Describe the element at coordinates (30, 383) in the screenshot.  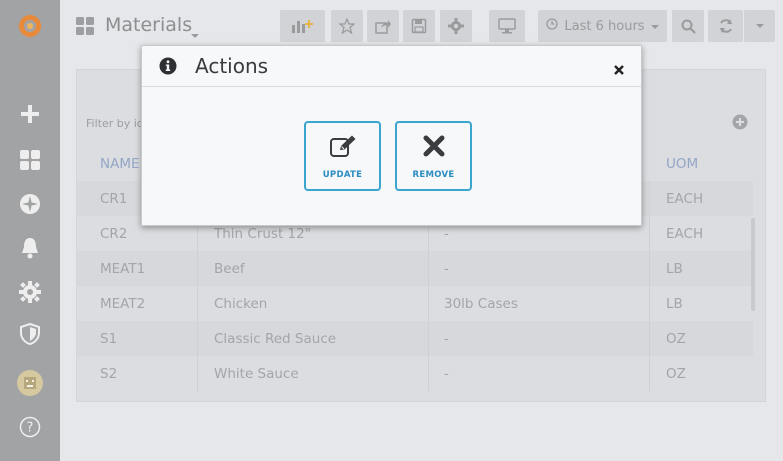
I see `user-avatar` at that location.